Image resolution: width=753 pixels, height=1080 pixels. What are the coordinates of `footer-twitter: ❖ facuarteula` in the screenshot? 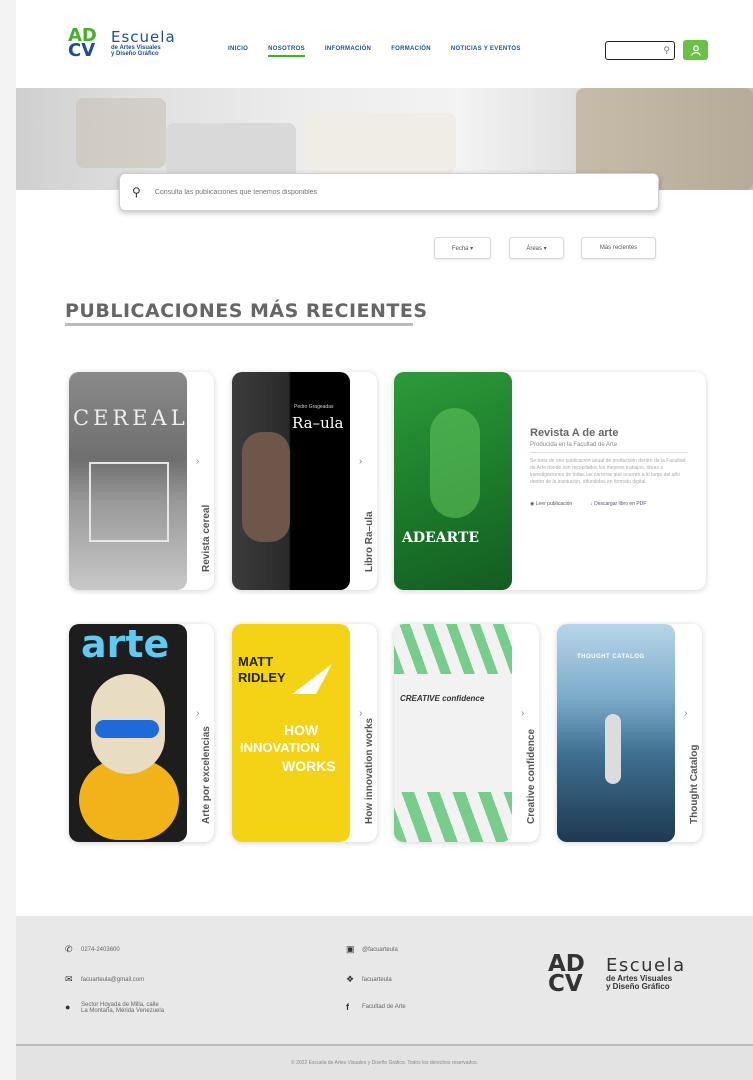 It's located at (369, 979).